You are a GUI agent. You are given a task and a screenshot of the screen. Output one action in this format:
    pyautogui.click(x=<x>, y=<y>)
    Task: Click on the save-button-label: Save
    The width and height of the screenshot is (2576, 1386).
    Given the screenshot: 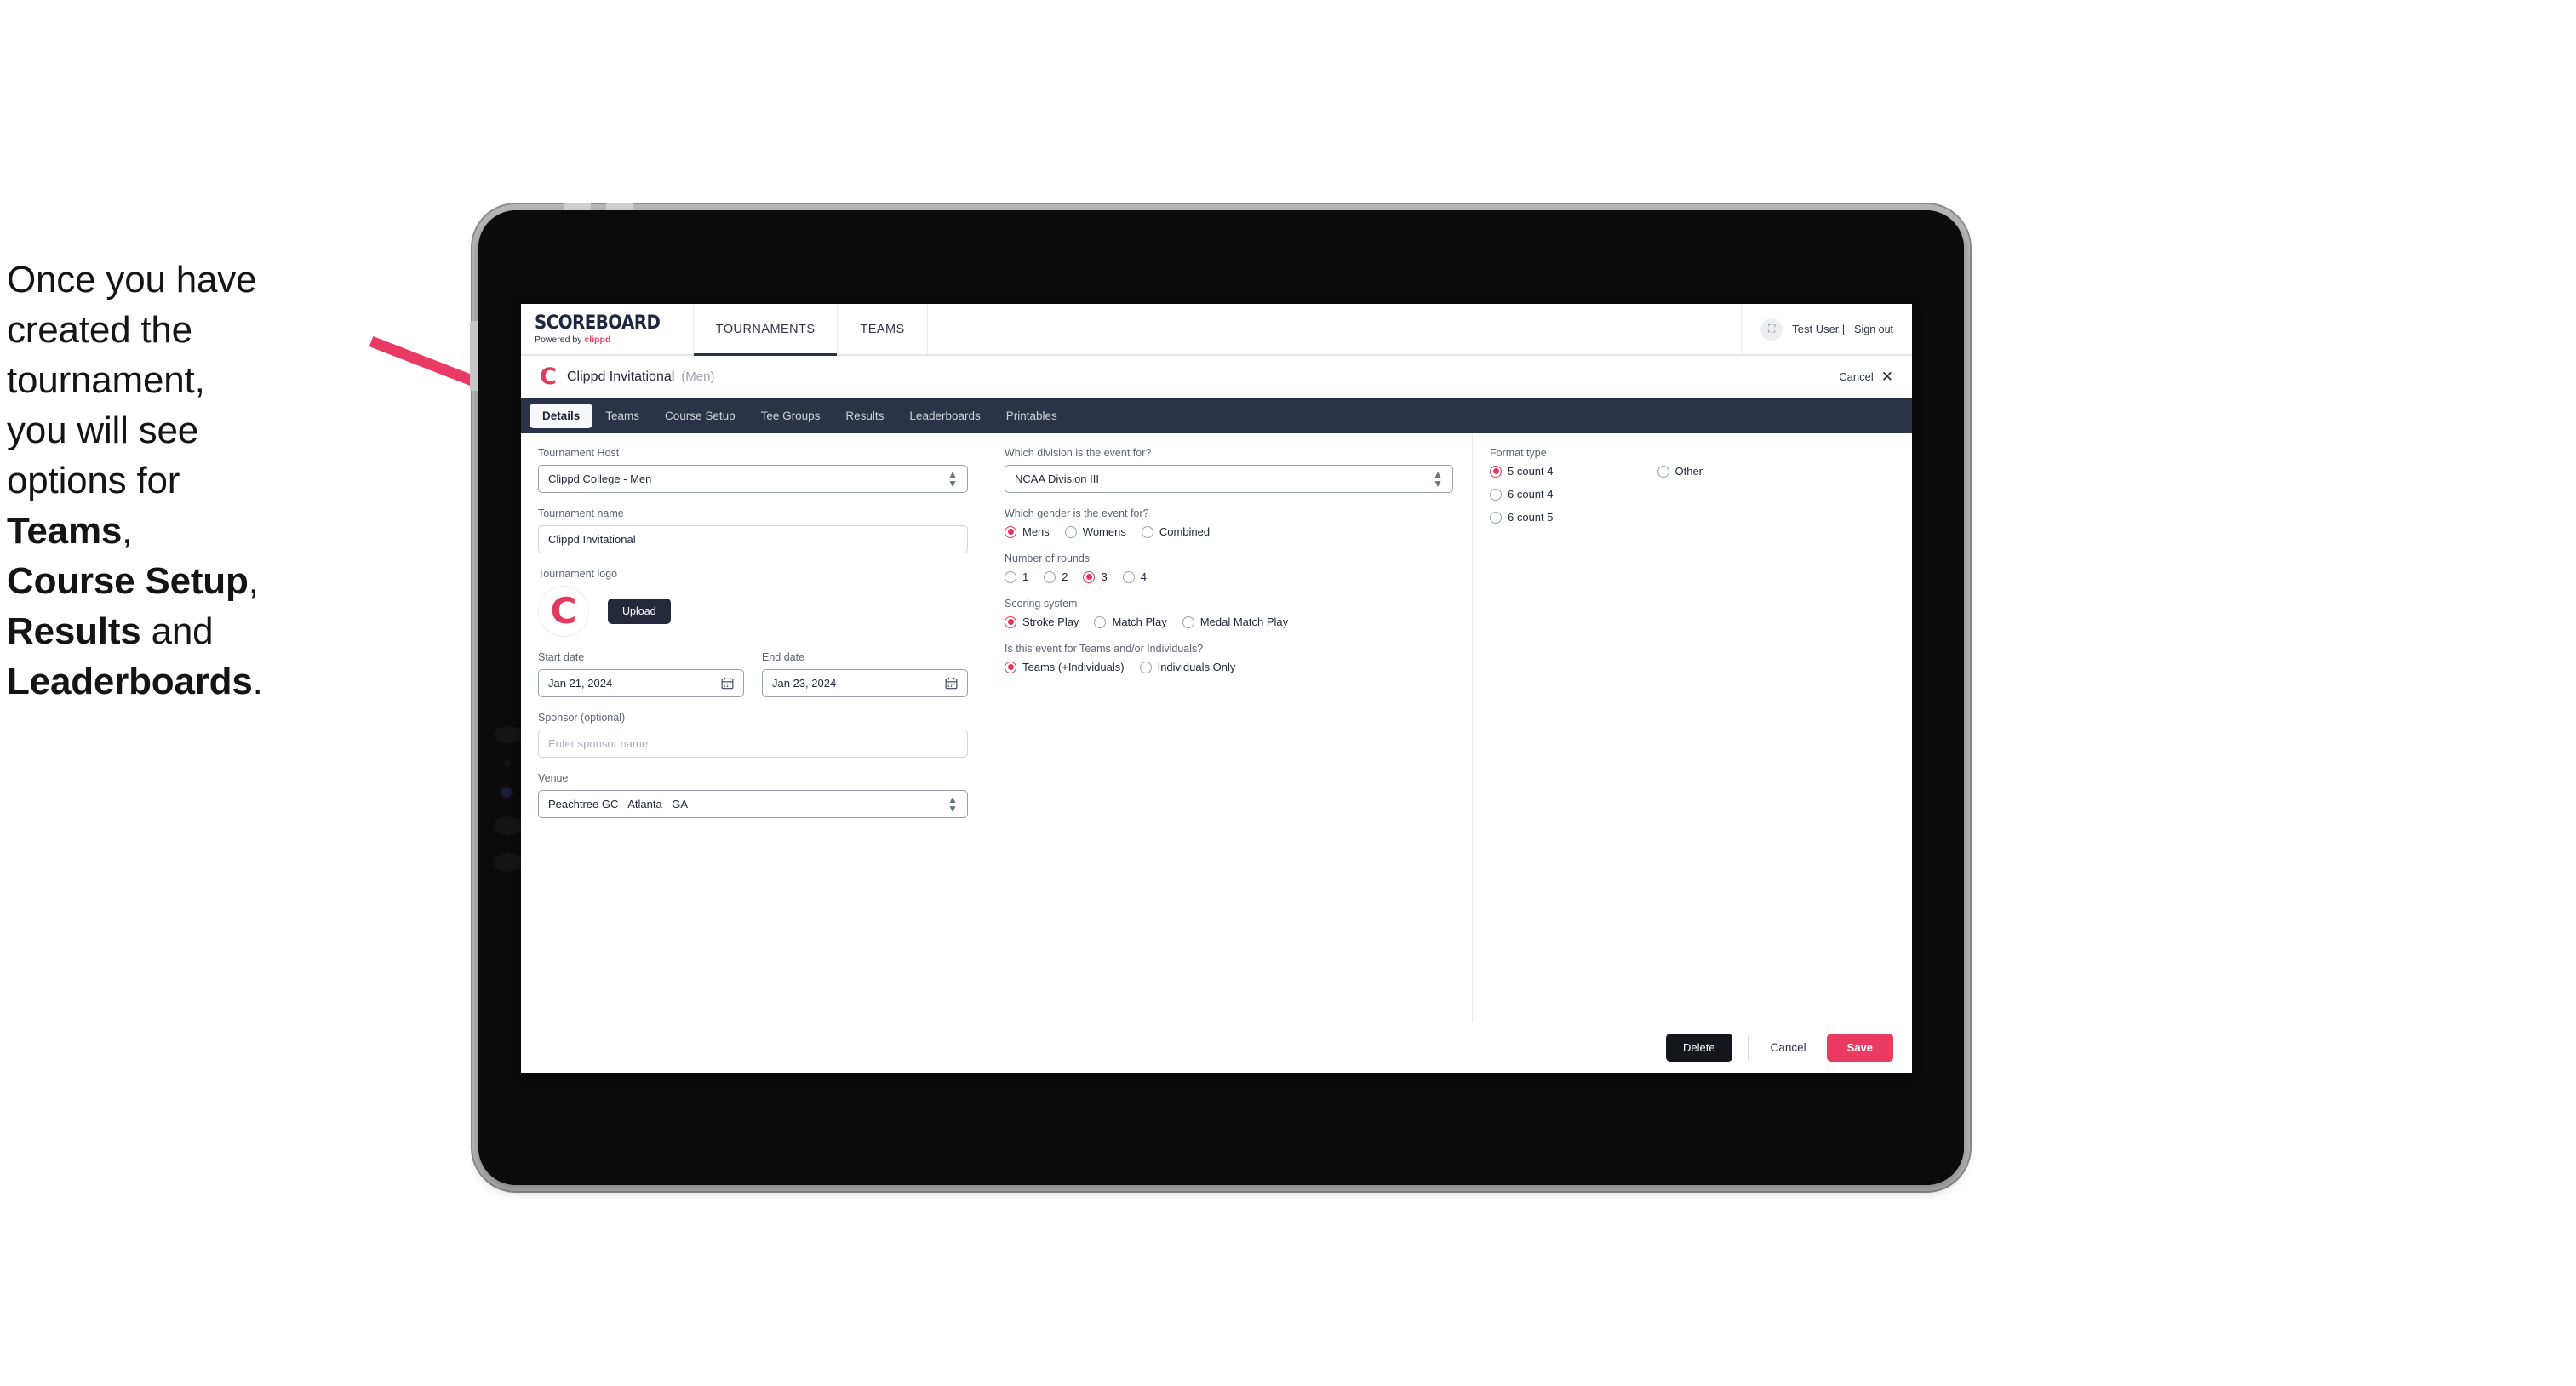 What is the action you would take?
    pyautogui.click(x=1859, y=1047)
    